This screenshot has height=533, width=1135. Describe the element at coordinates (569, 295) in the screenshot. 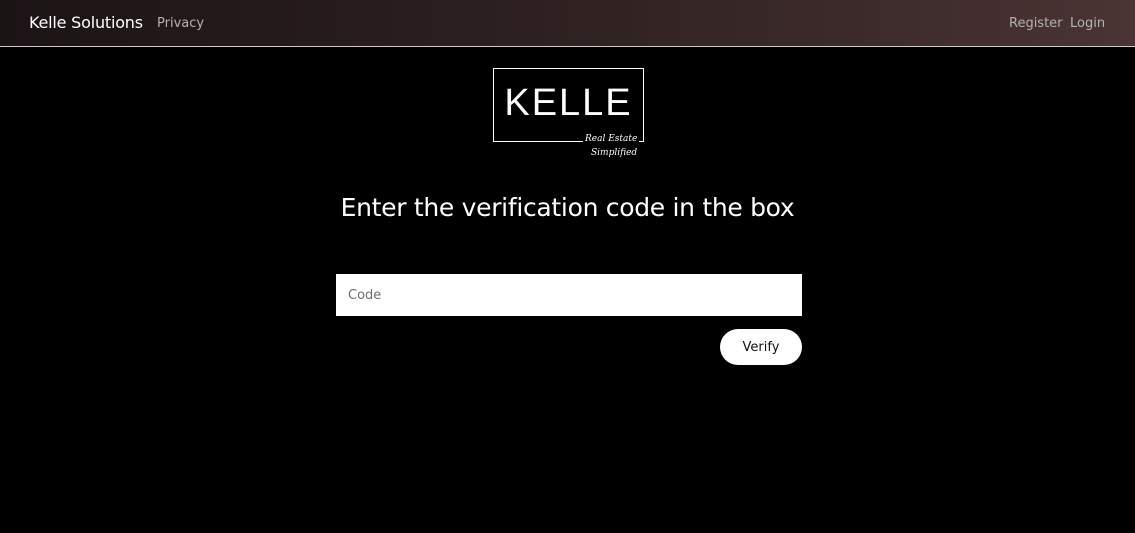

I see `verification-code-input` at that location.